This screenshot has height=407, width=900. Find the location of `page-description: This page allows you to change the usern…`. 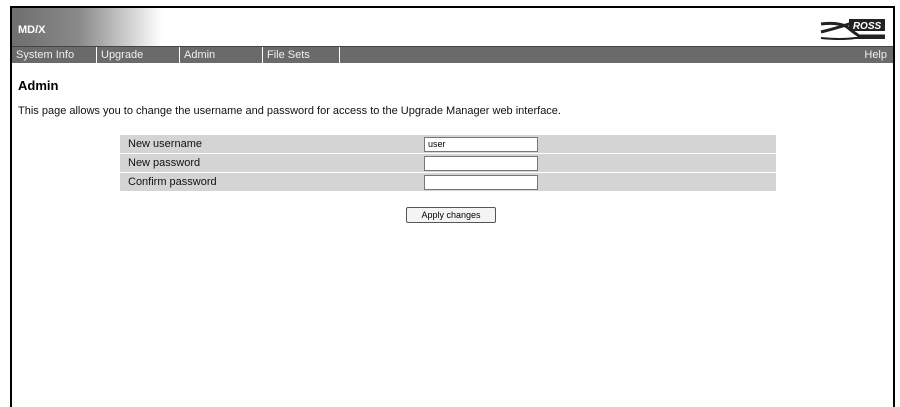

page-description: This page allows you to change the usern… is located at coordinates (289, 111).